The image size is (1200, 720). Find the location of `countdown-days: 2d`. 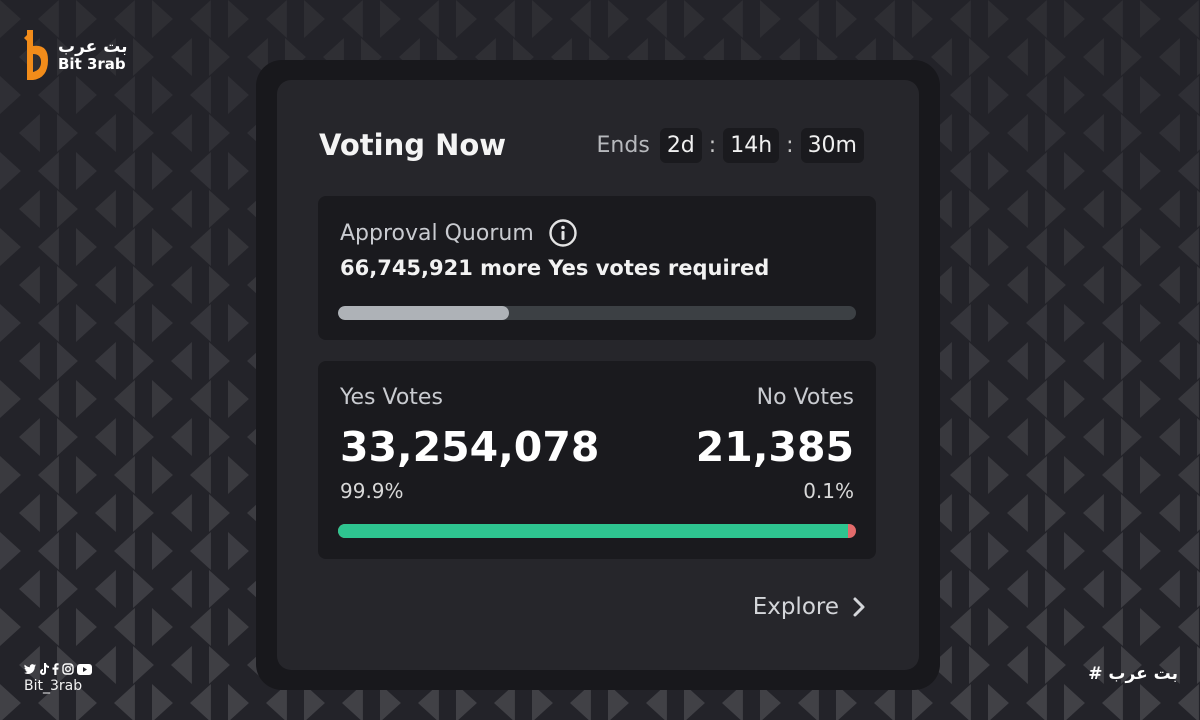

countdown-days: 2d is located at coordinates (680, 145).